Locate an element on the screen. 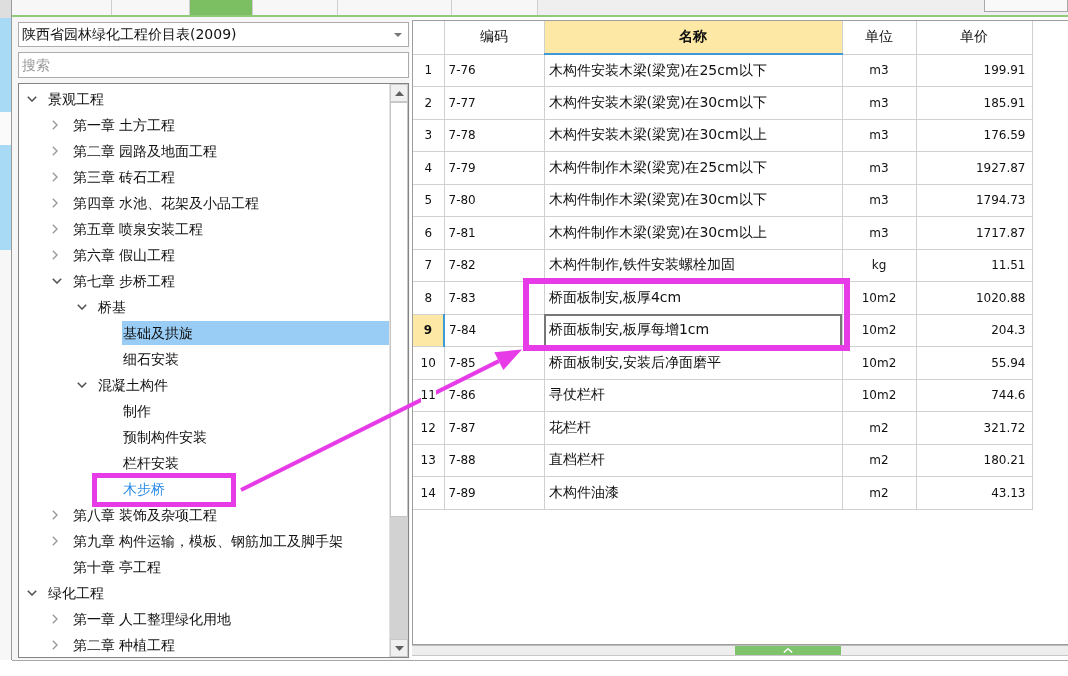 The height and width of the screenshot is (676, 1068). scroll-down-button is located at coordinates (399, 648).